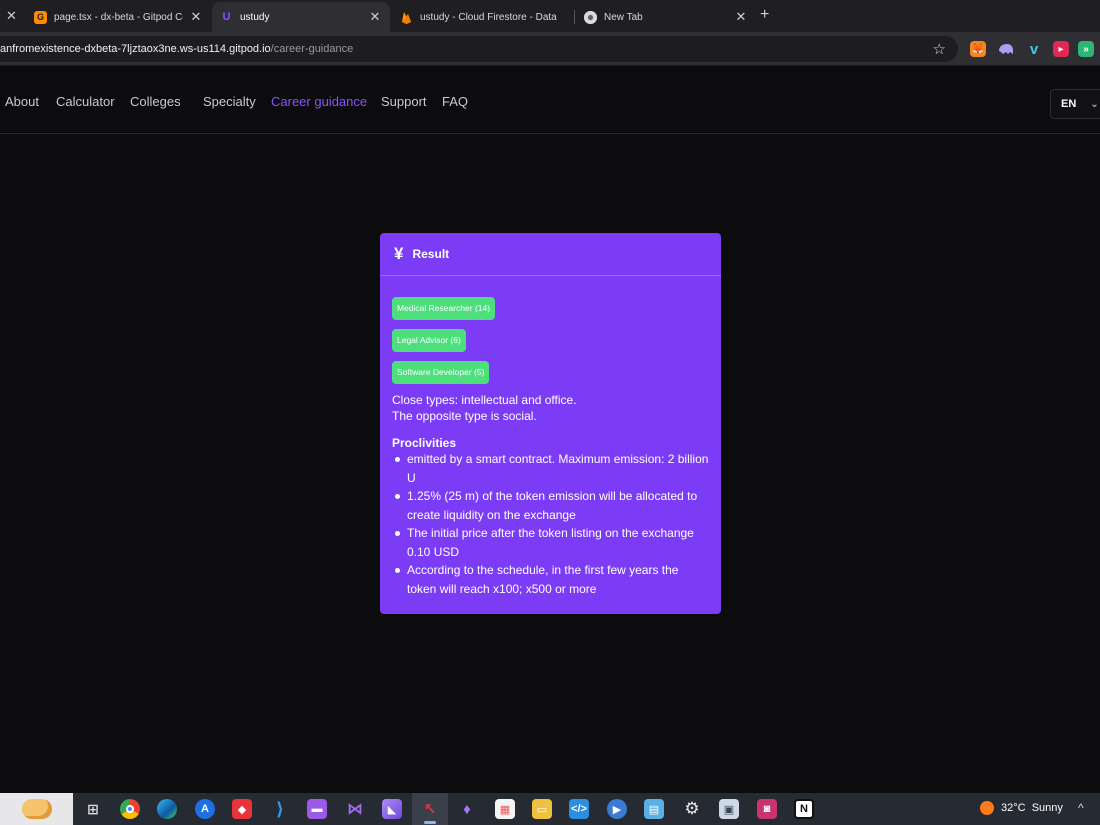 Image resolution: width=1100 pixels, height=825 pixels. I want to click on pointer-app-icon: ↖, so click(430, 809).